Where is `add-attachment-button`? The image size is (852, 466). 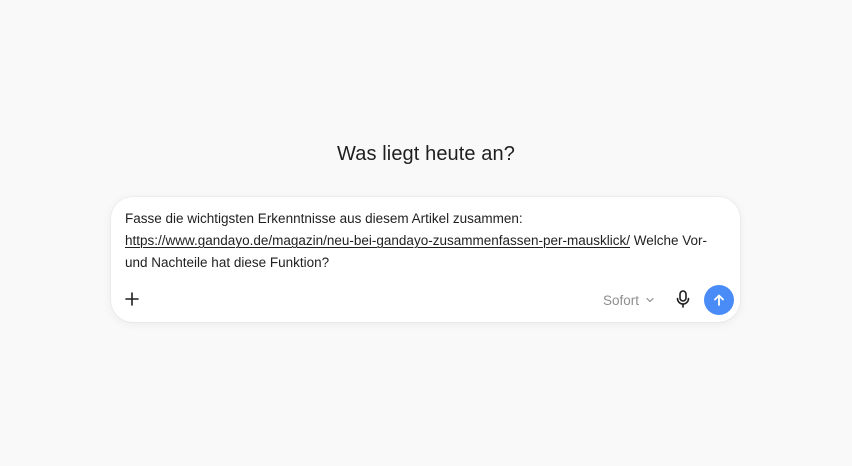
add-attachment-button is located at coordinates (132, 299).